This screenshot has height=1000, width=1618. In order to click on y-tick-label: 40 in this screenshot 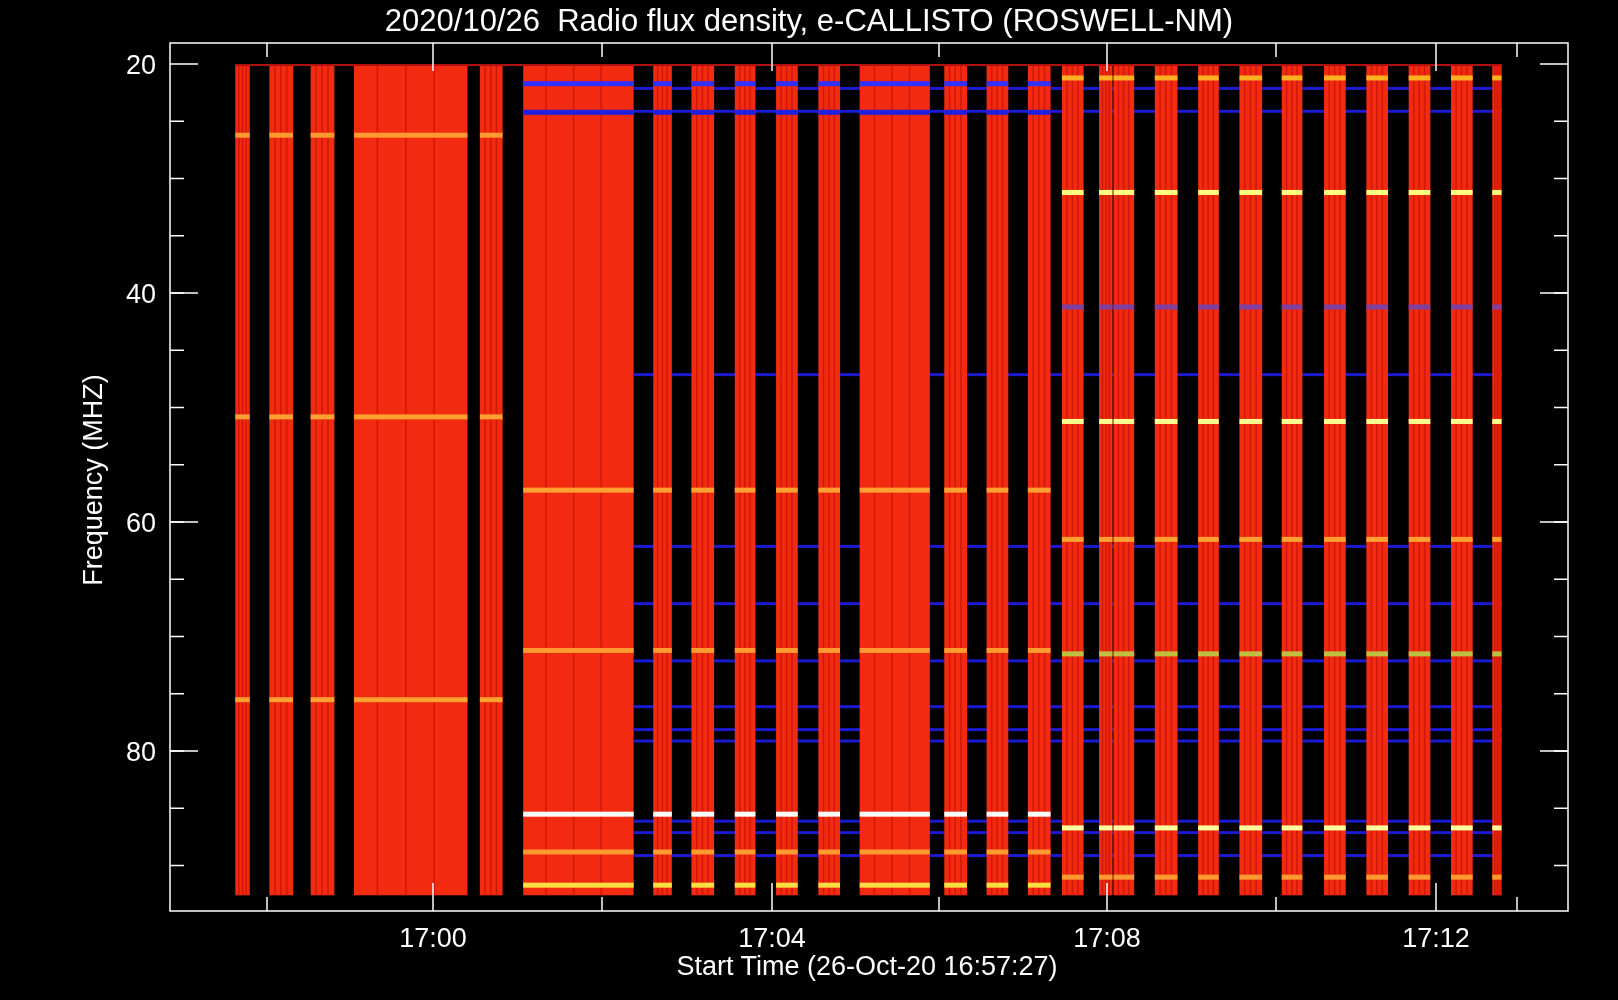, I will do `click(140, 294)`.